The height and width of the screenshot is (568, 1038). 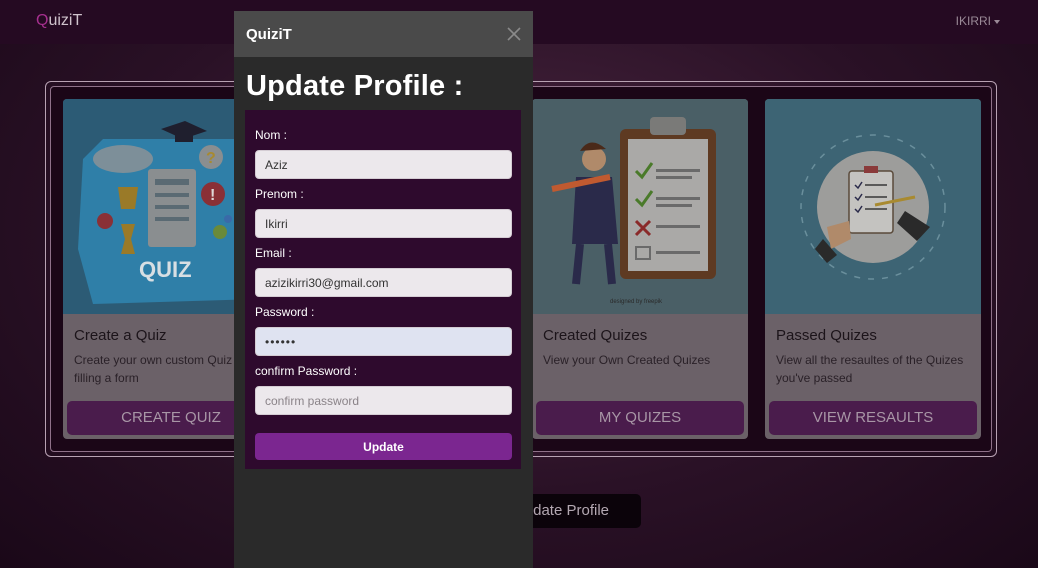 I want to click on username-label: IKIRRI, so click(x=973, y=21).